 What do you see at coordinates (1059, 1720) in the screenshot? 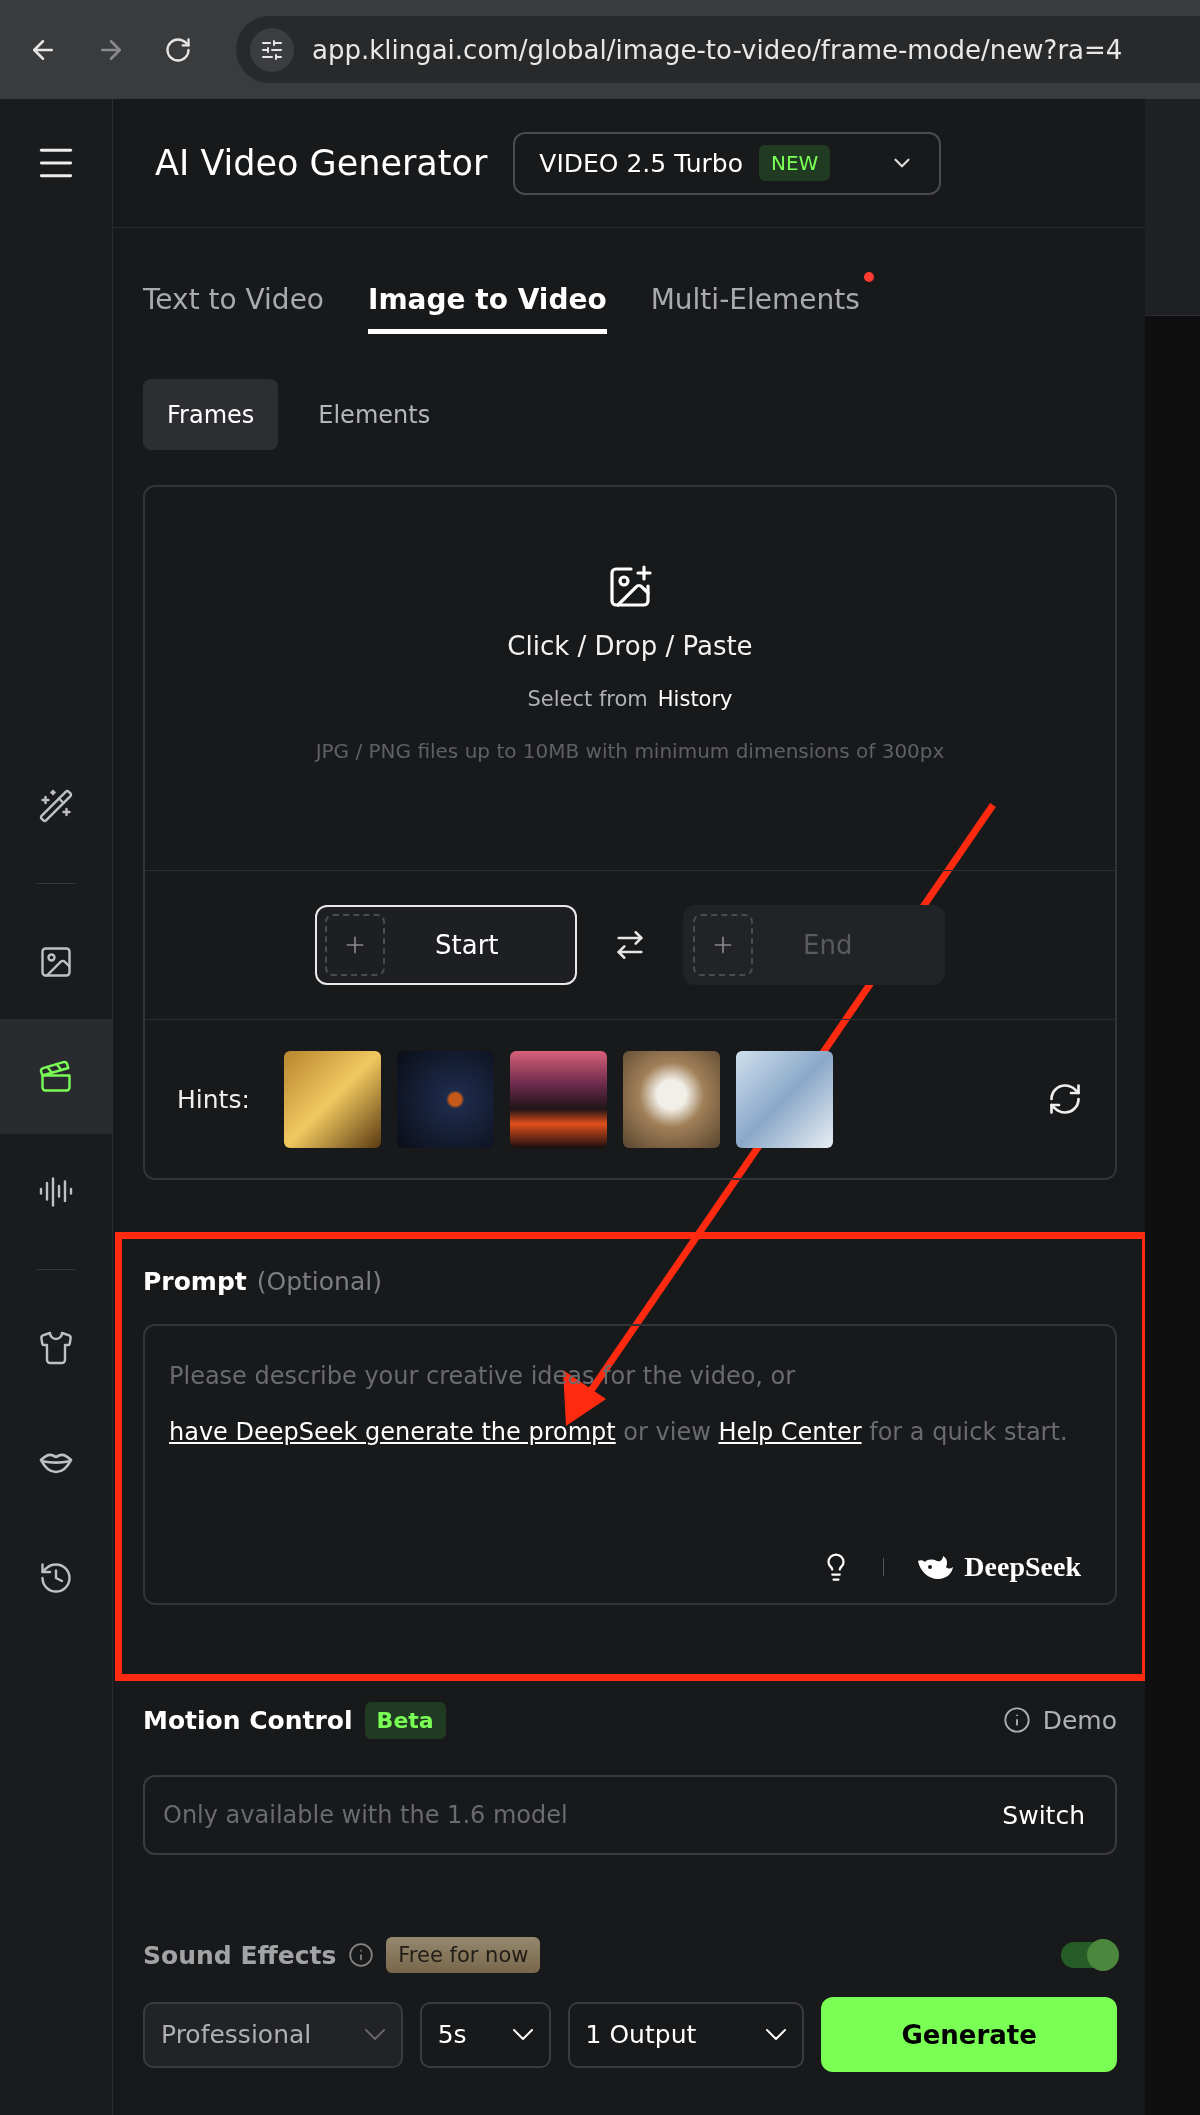
I see `demo-link: Demo` at bounding box center [1059, 1720].